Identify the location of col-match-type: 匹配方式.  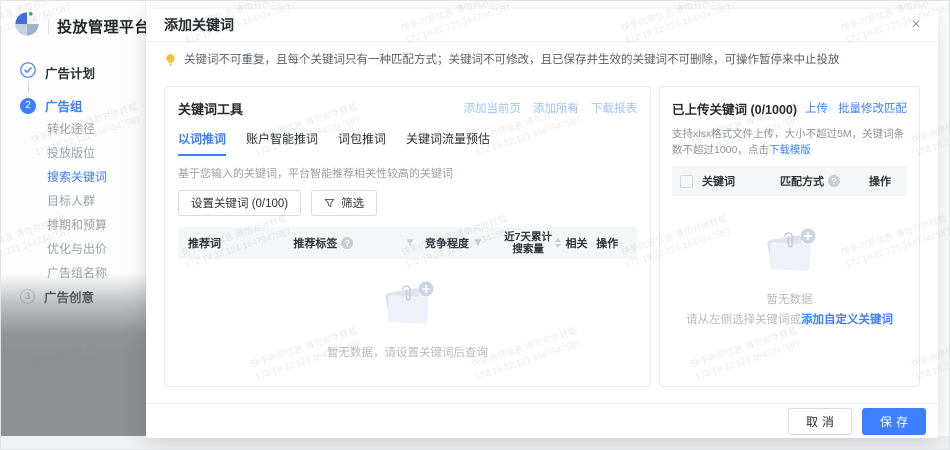
(802, 182).